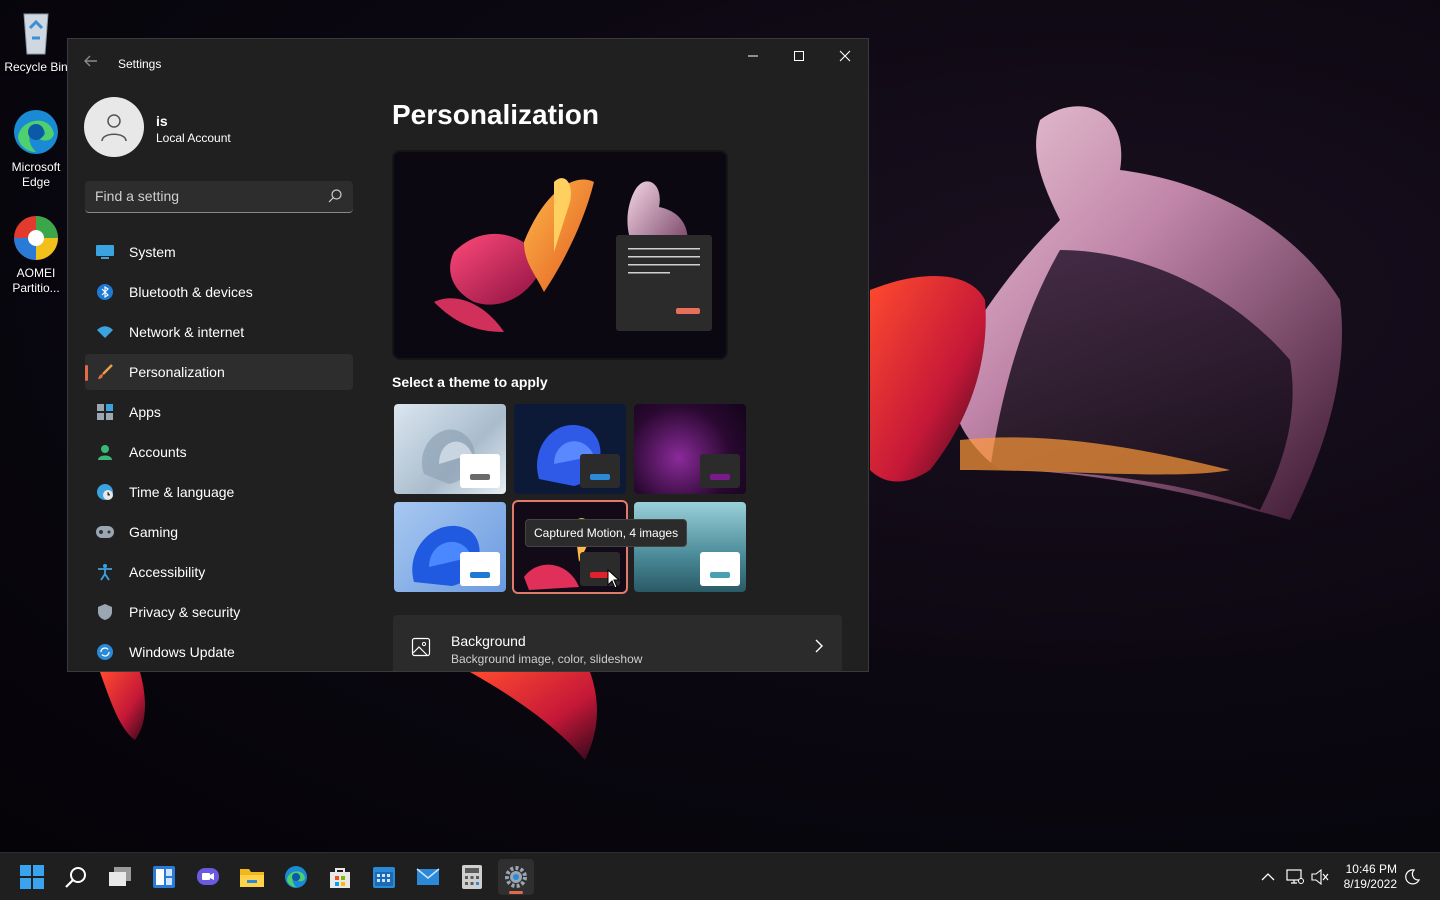  I want to click on show-hidden-icons-button, so click(1268, 877).